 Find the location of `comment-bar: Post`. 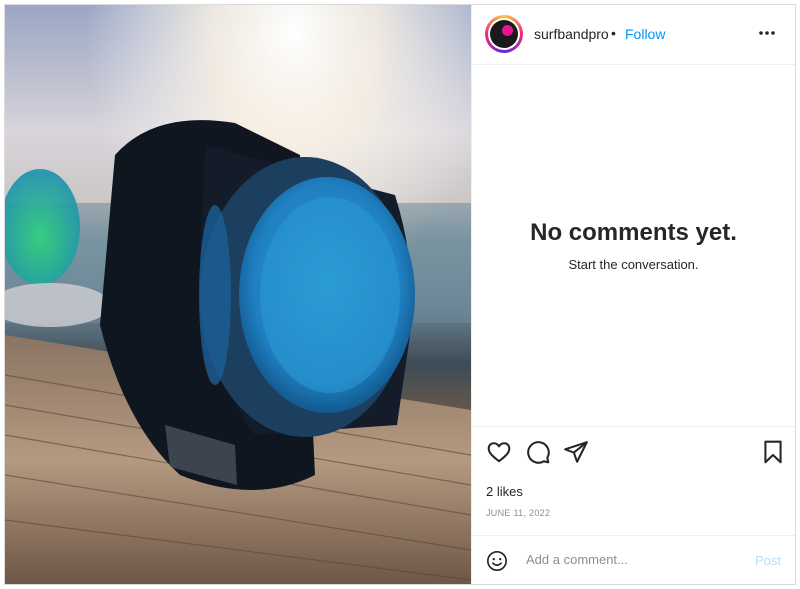

comment-bar: Post is located at coordinates (633, 559).